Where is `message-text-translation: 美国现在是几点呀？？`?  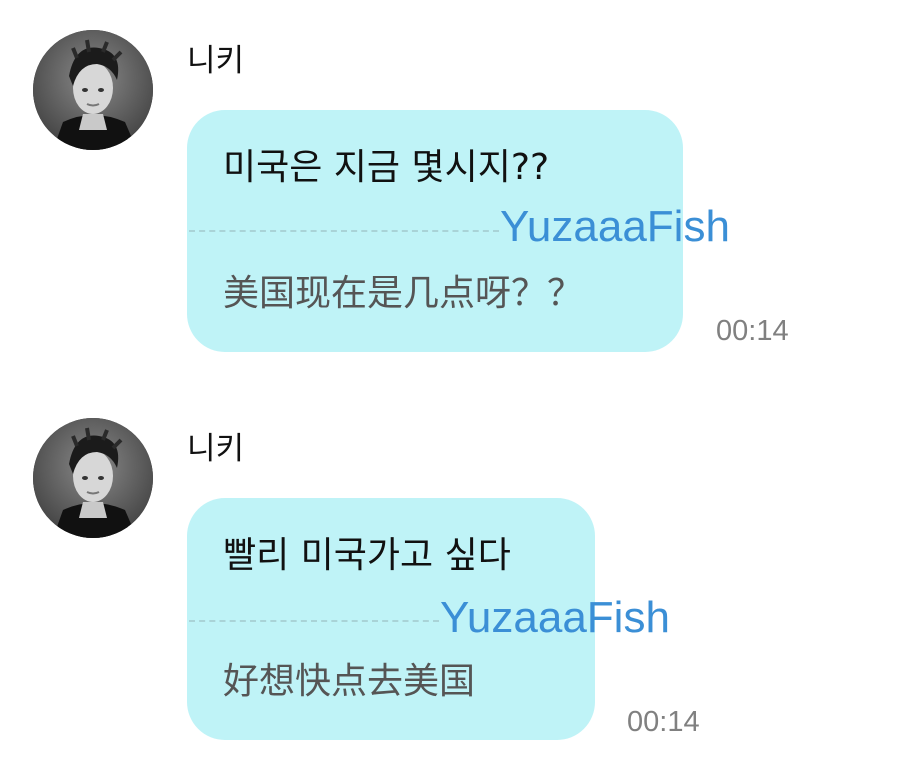 message-text-translation: 美国现在是几点呀？？ is located at coordinates (403, 293).